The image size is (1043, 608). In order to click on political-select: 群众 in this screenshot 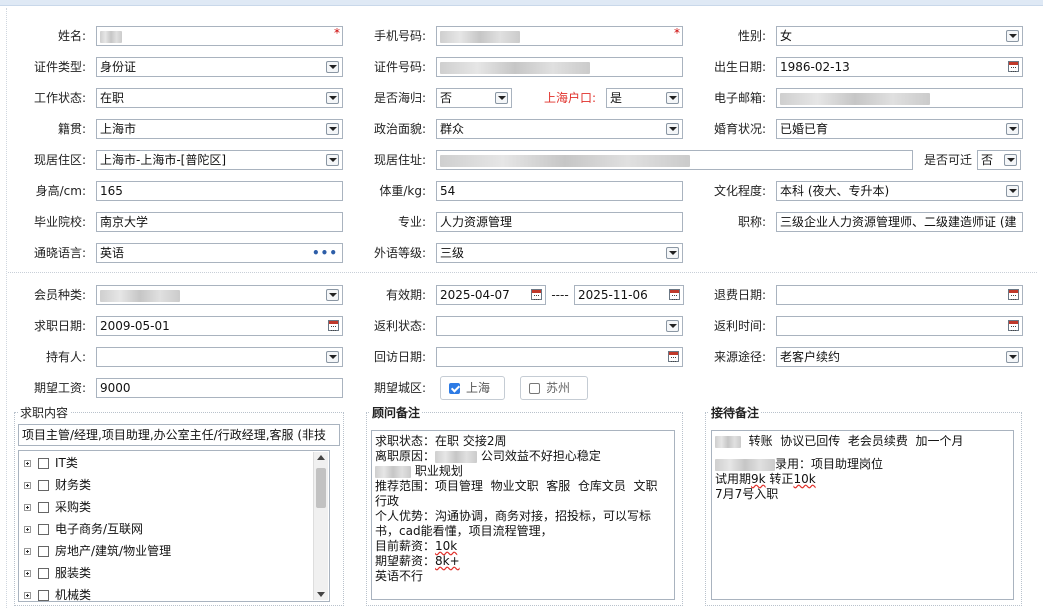, I will do `click(559, 129)`.